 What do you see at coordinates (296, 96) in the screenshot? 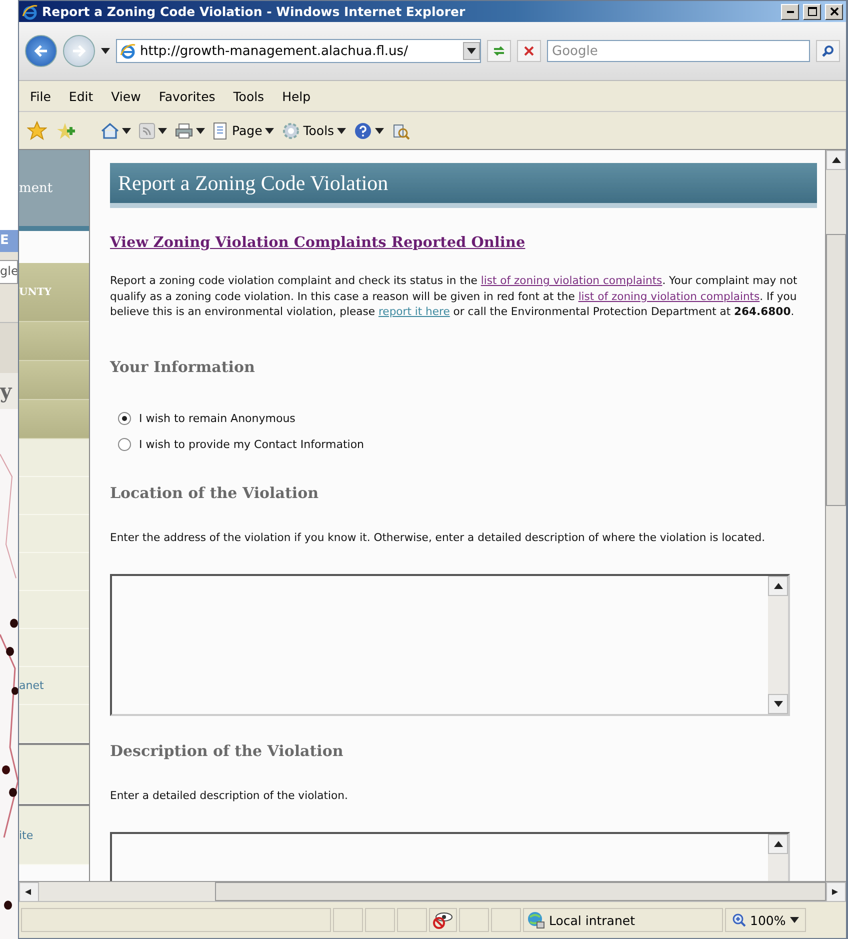
I see `menu-item: Help` at bounding box center [296, 96].